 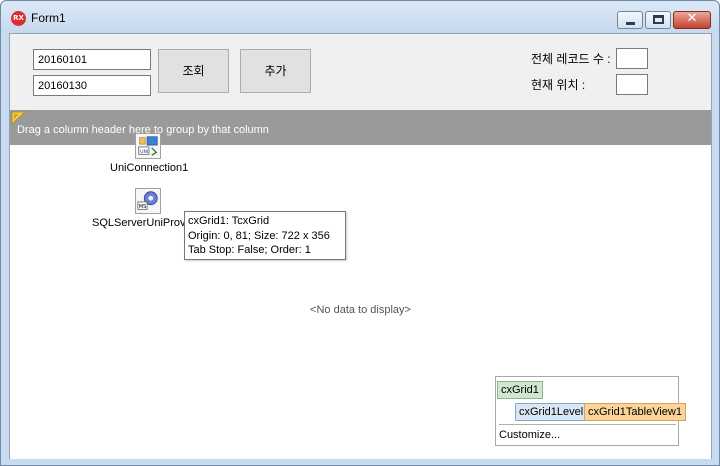 What do you see at coordinates (554, 412) in the screenshot?
I see `grid-level-node: cxGrid1Level1` at bounding box center [554, 412].